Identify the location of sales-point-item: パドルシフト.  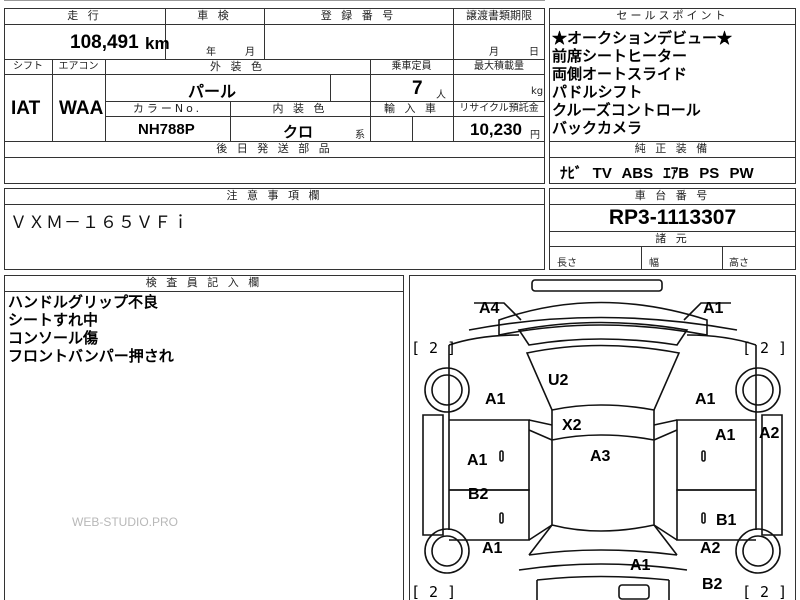
(597, 92).